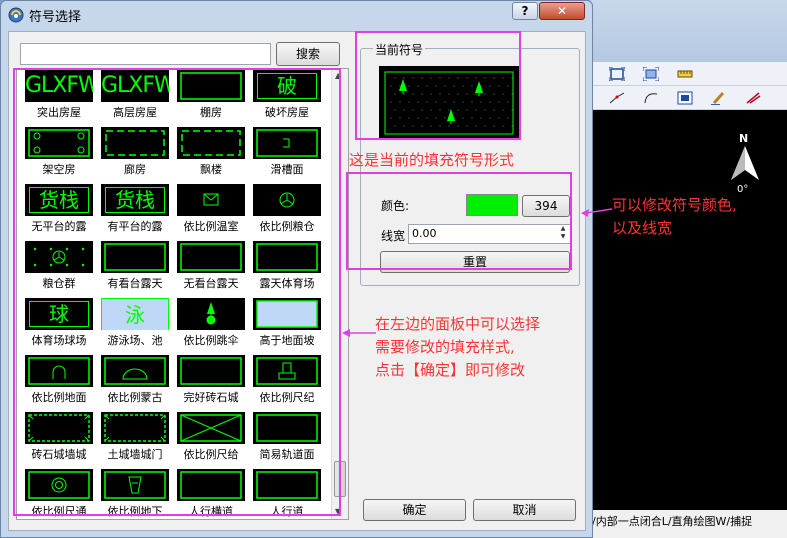 The width and height of the screenshot is (787, 538). I want to click on preview-note: 这是当前的填充符号形式, so click(432, 160).